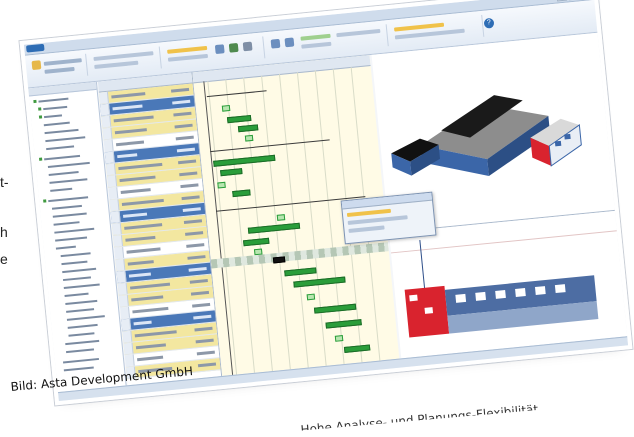 This screenshot has height=437, width=634. Describe the element at coordinates (489, 23) in the screenshot. I see `help-icon: ?` at that location.